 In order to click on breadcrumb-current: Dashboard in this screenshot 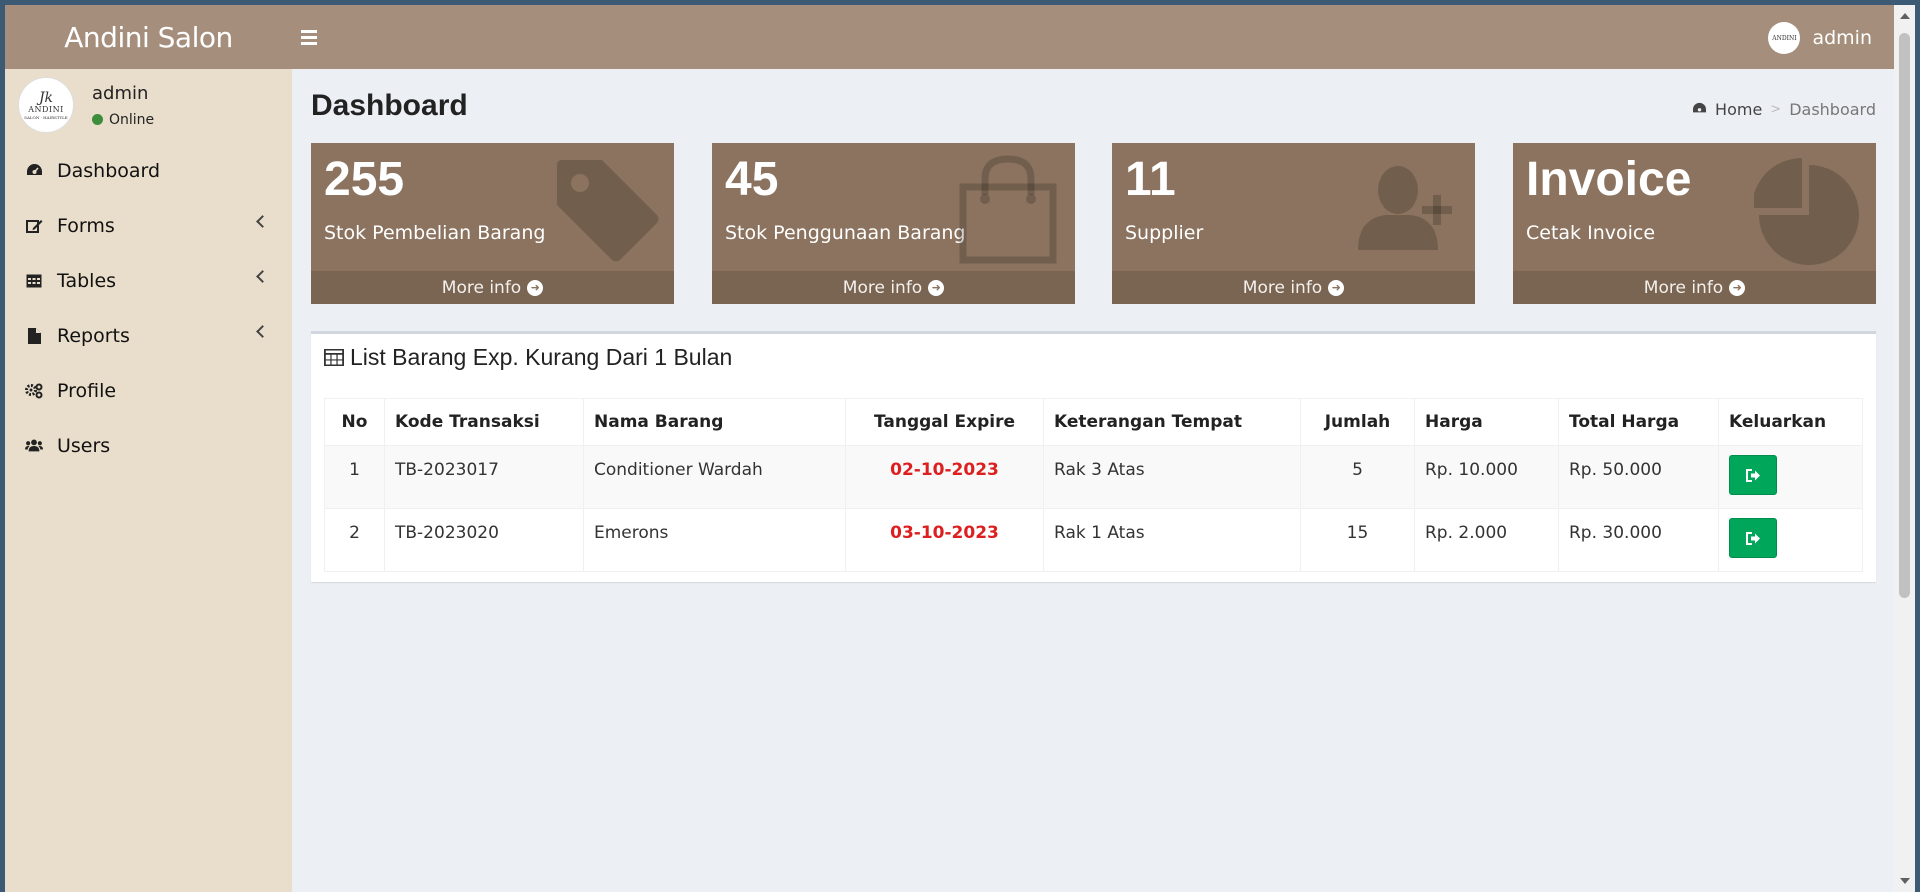, I will do `click(1832, 109)`.